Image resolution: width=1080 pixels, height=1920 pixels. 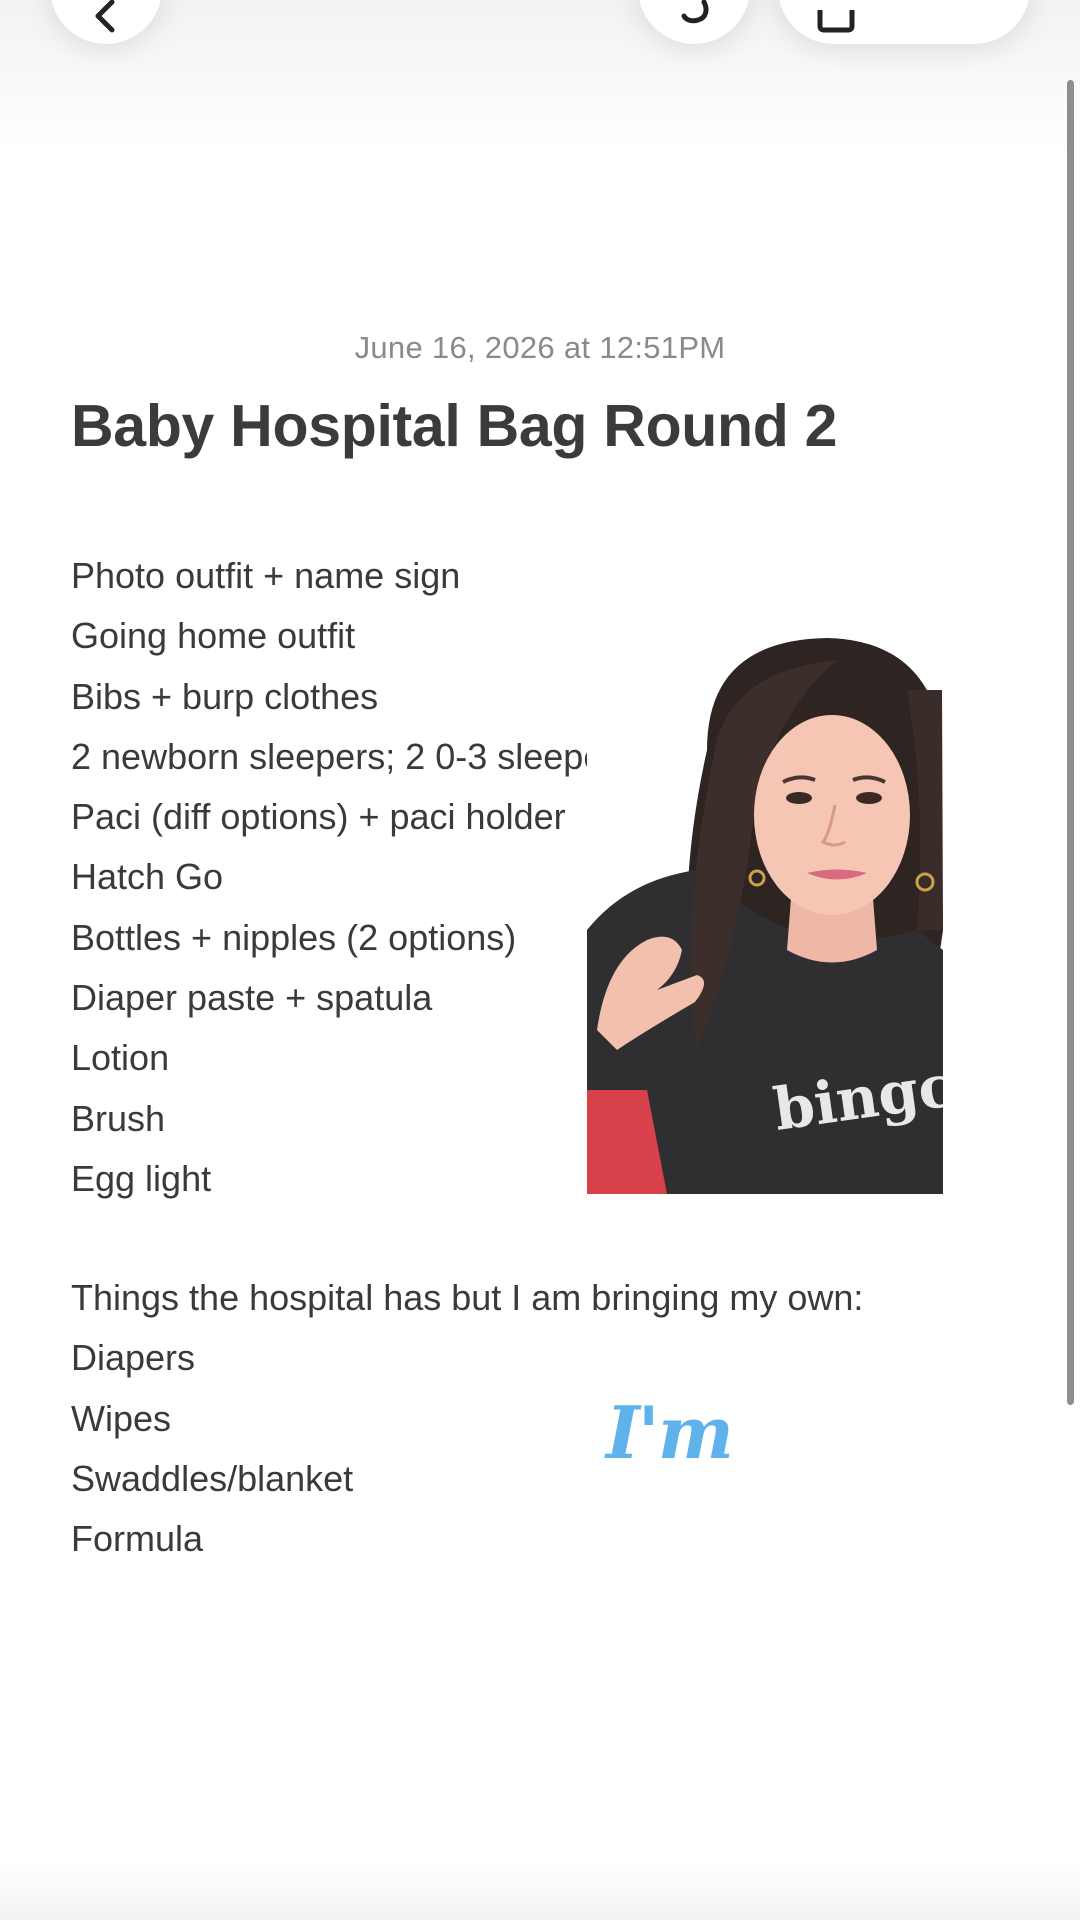 I want to click on chevron-left-icon, so click(x=105, y=16).